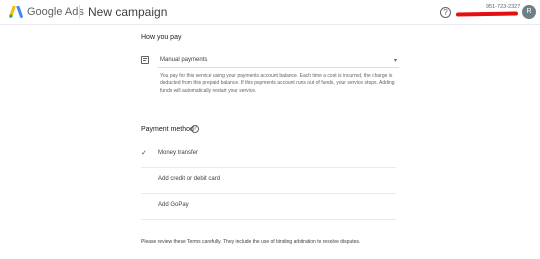 Image resolution: width=540 pixels, height=259 pixels. Describe the element at coordinates (445, 12) in the screenshot. I see `help-icon: ?` at that location.